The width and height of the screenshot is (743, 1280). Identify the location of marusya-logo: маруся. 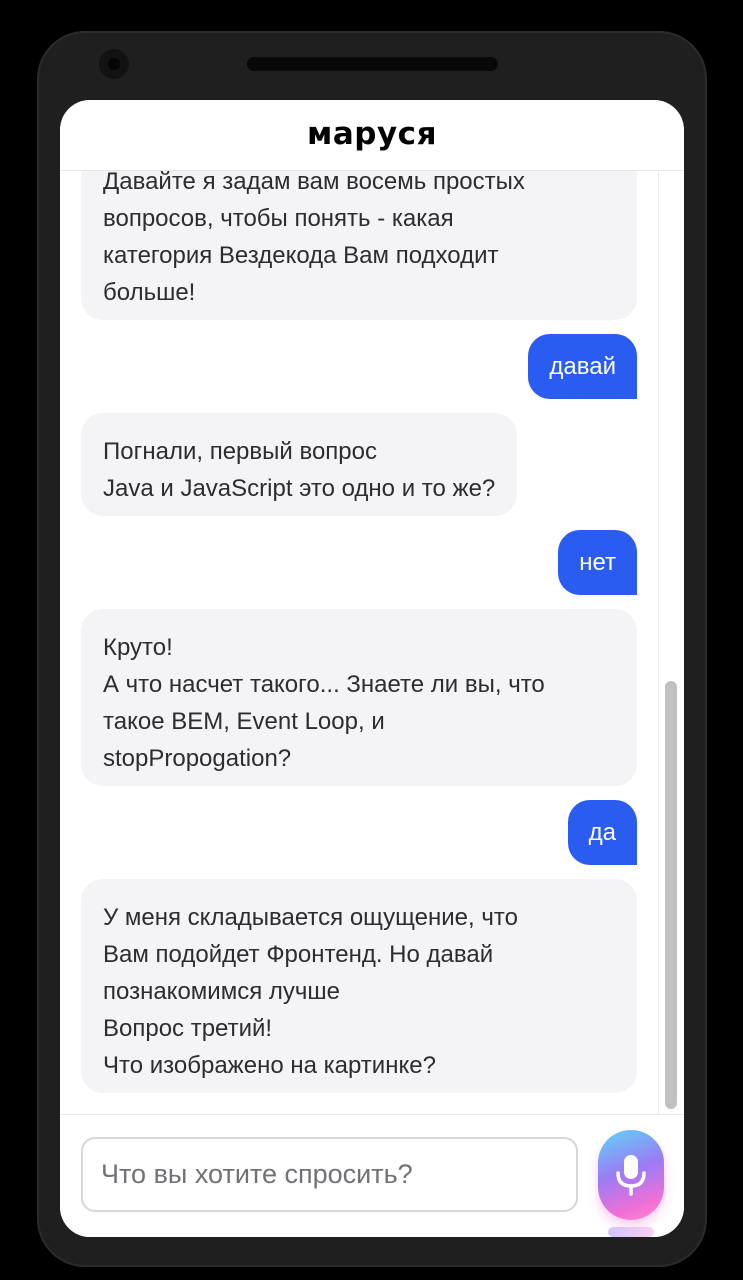
(372, 133).